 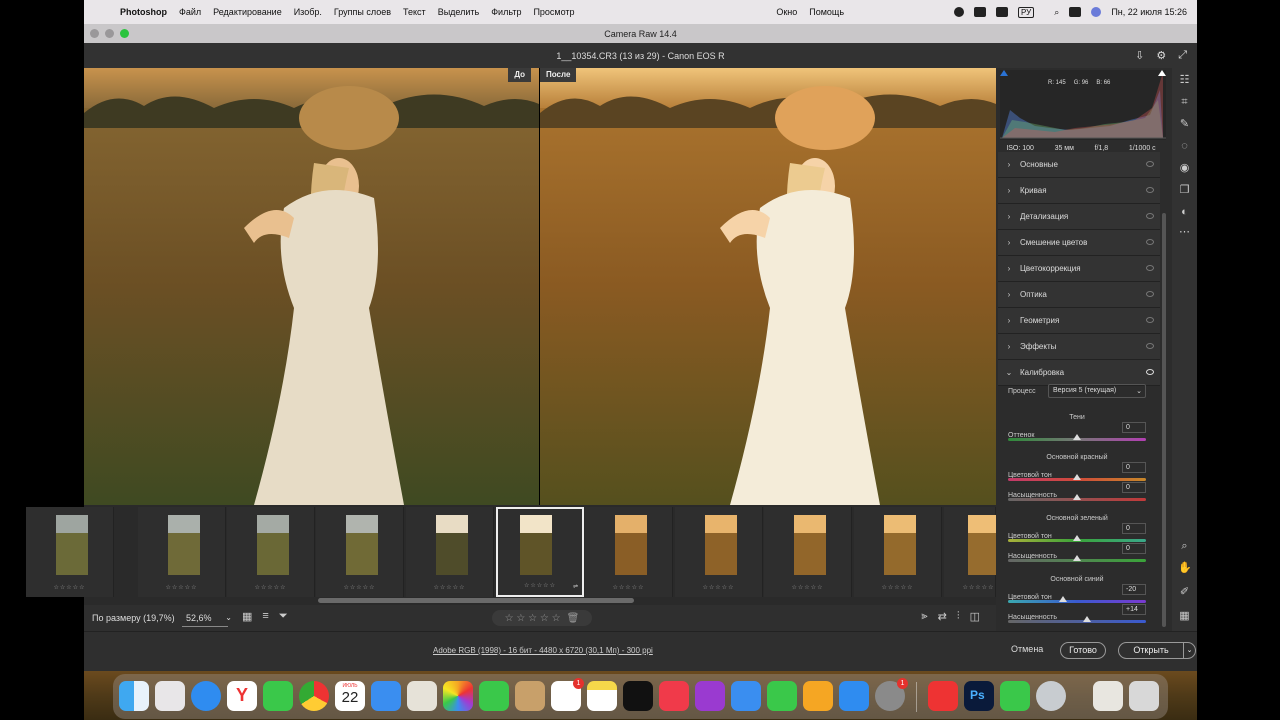 I want to click on keyboard-layout-indicator: РУ, so click(x=1026, y=12).